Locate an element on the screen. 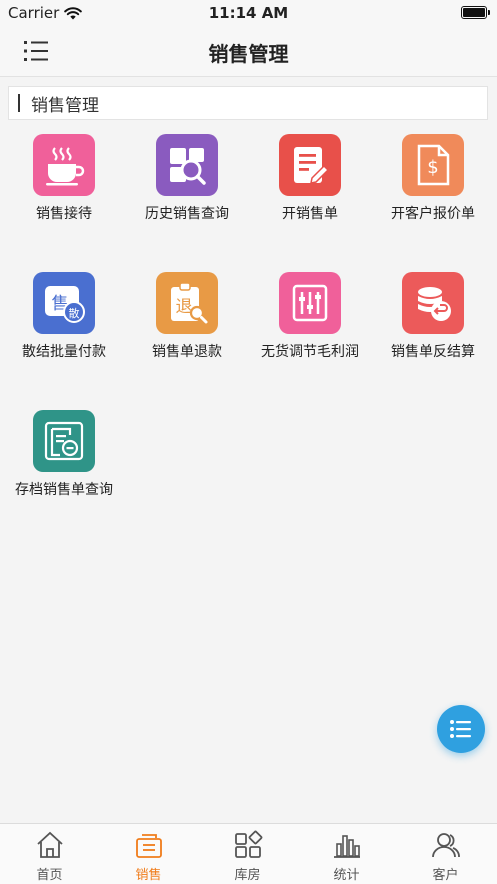  item-customer-quote: $ 开客户报价单 is located at coordinates (433, 178).